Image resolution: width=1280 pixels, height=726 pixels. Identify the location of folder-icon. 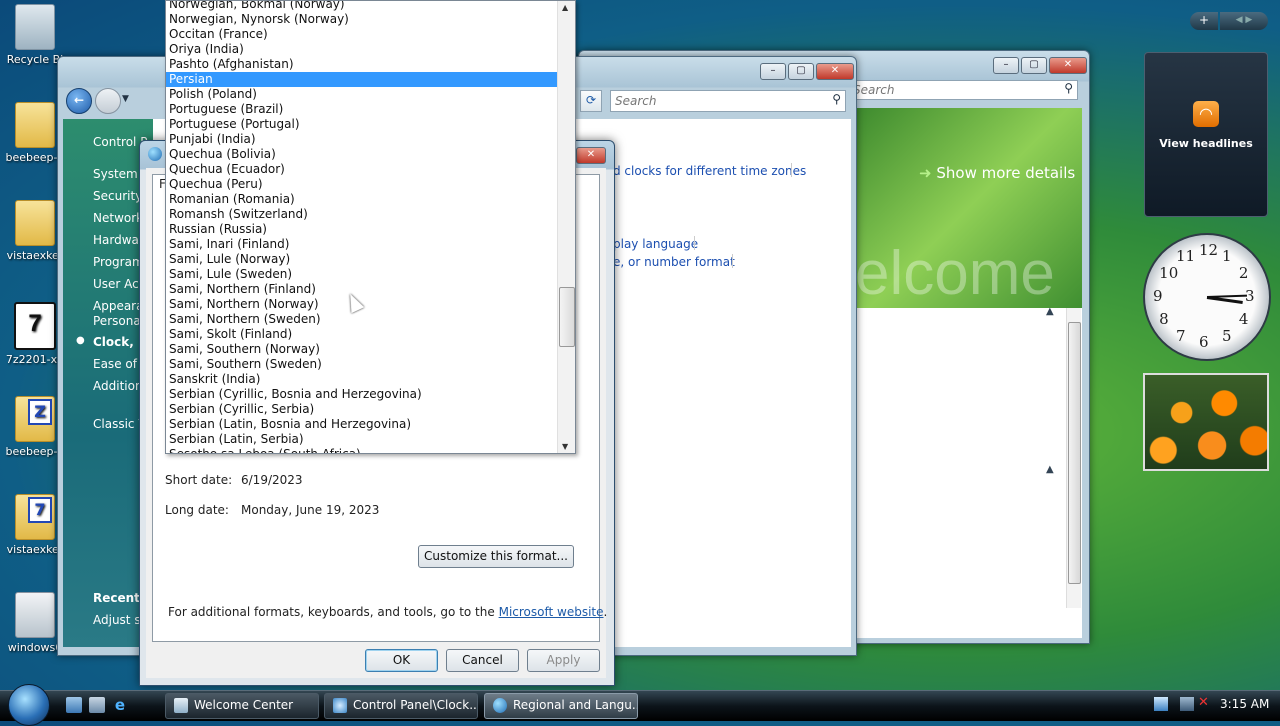
(35, 125).